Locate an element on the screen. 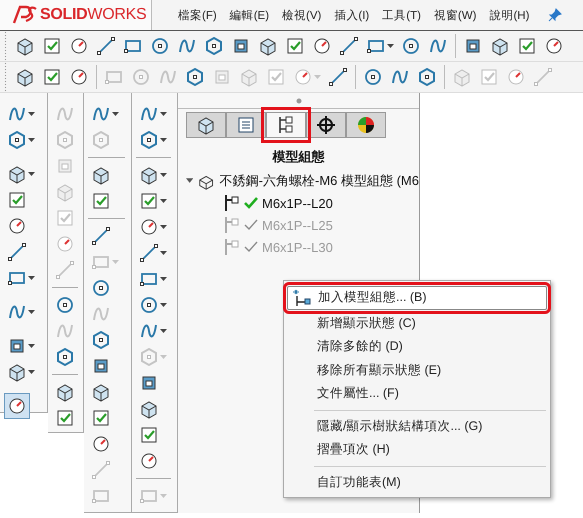 This screenshot has width=583, height=518. menu-item: 檢視(V) is located at coordinates (302, 15).